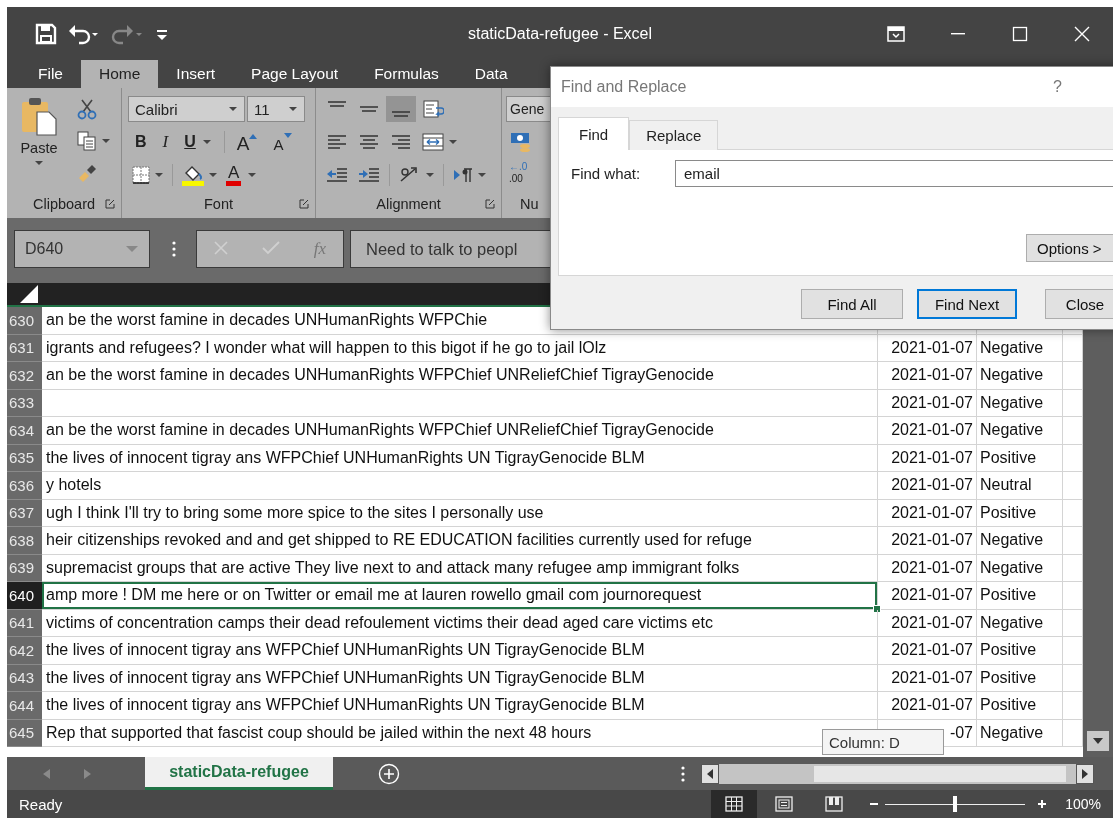  I want to click on row-header: 640, so click(24, 596).